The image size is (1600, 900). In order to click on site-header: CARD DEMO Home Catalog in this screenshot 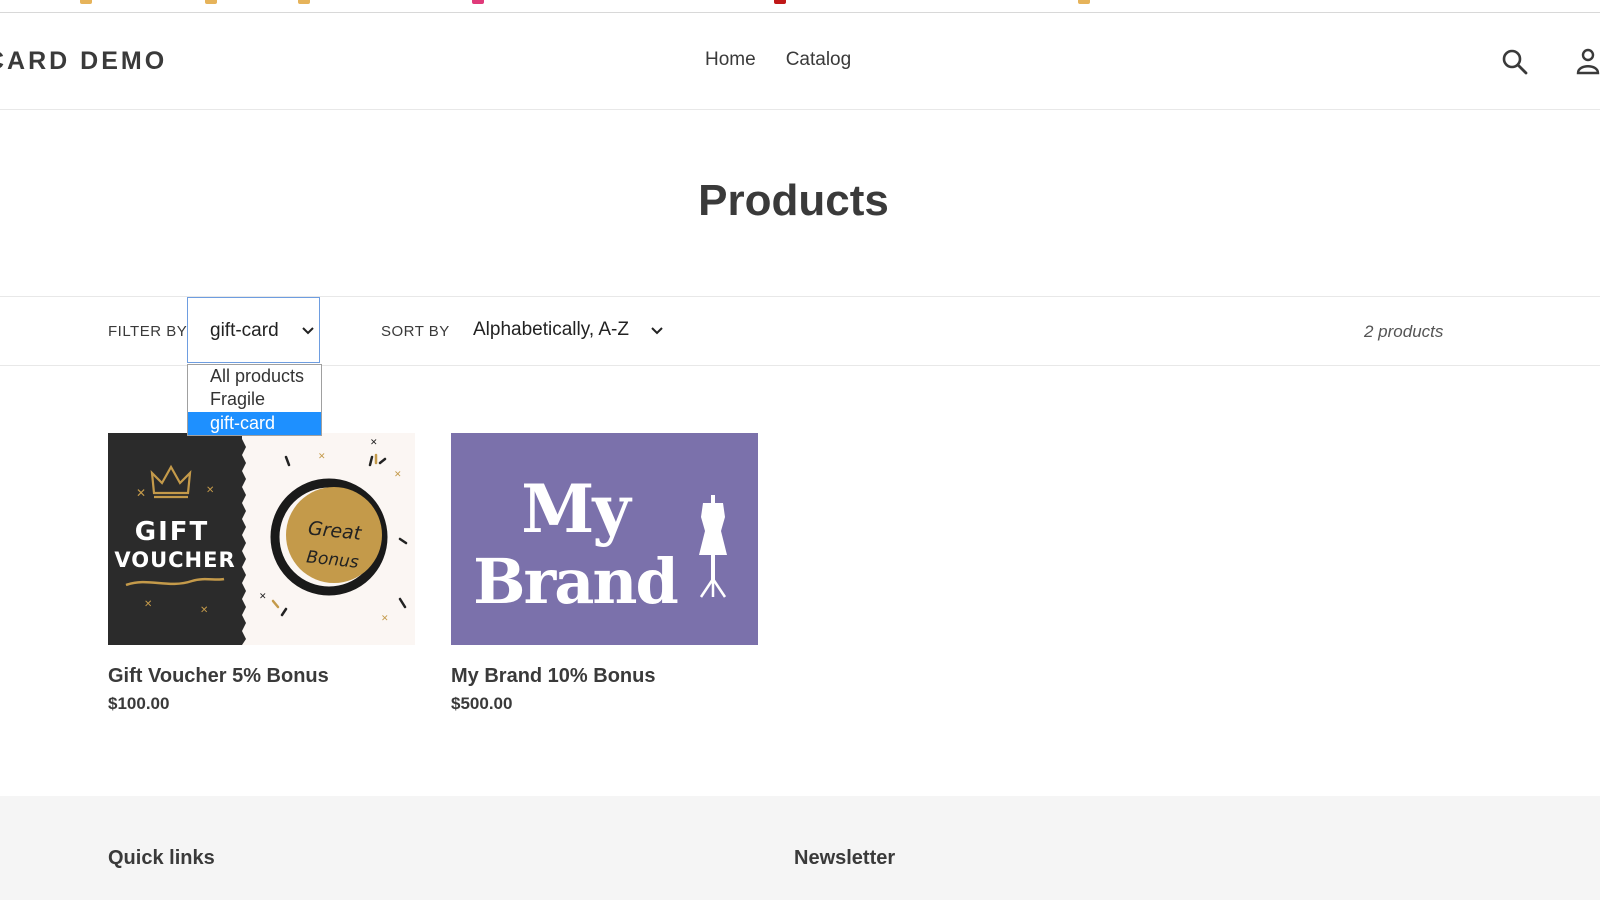, I will do `click(800, 61)`.